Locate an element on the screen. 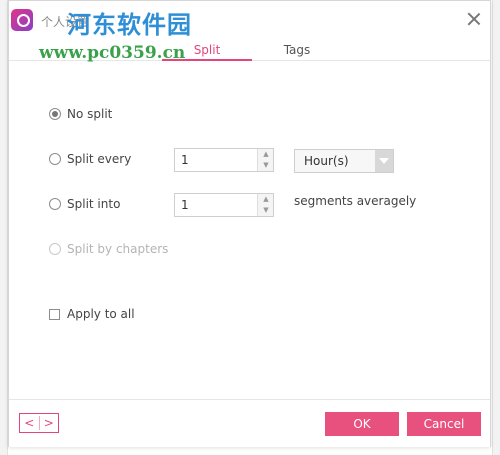  ok-button: OK is located at coordinates (362, 424).